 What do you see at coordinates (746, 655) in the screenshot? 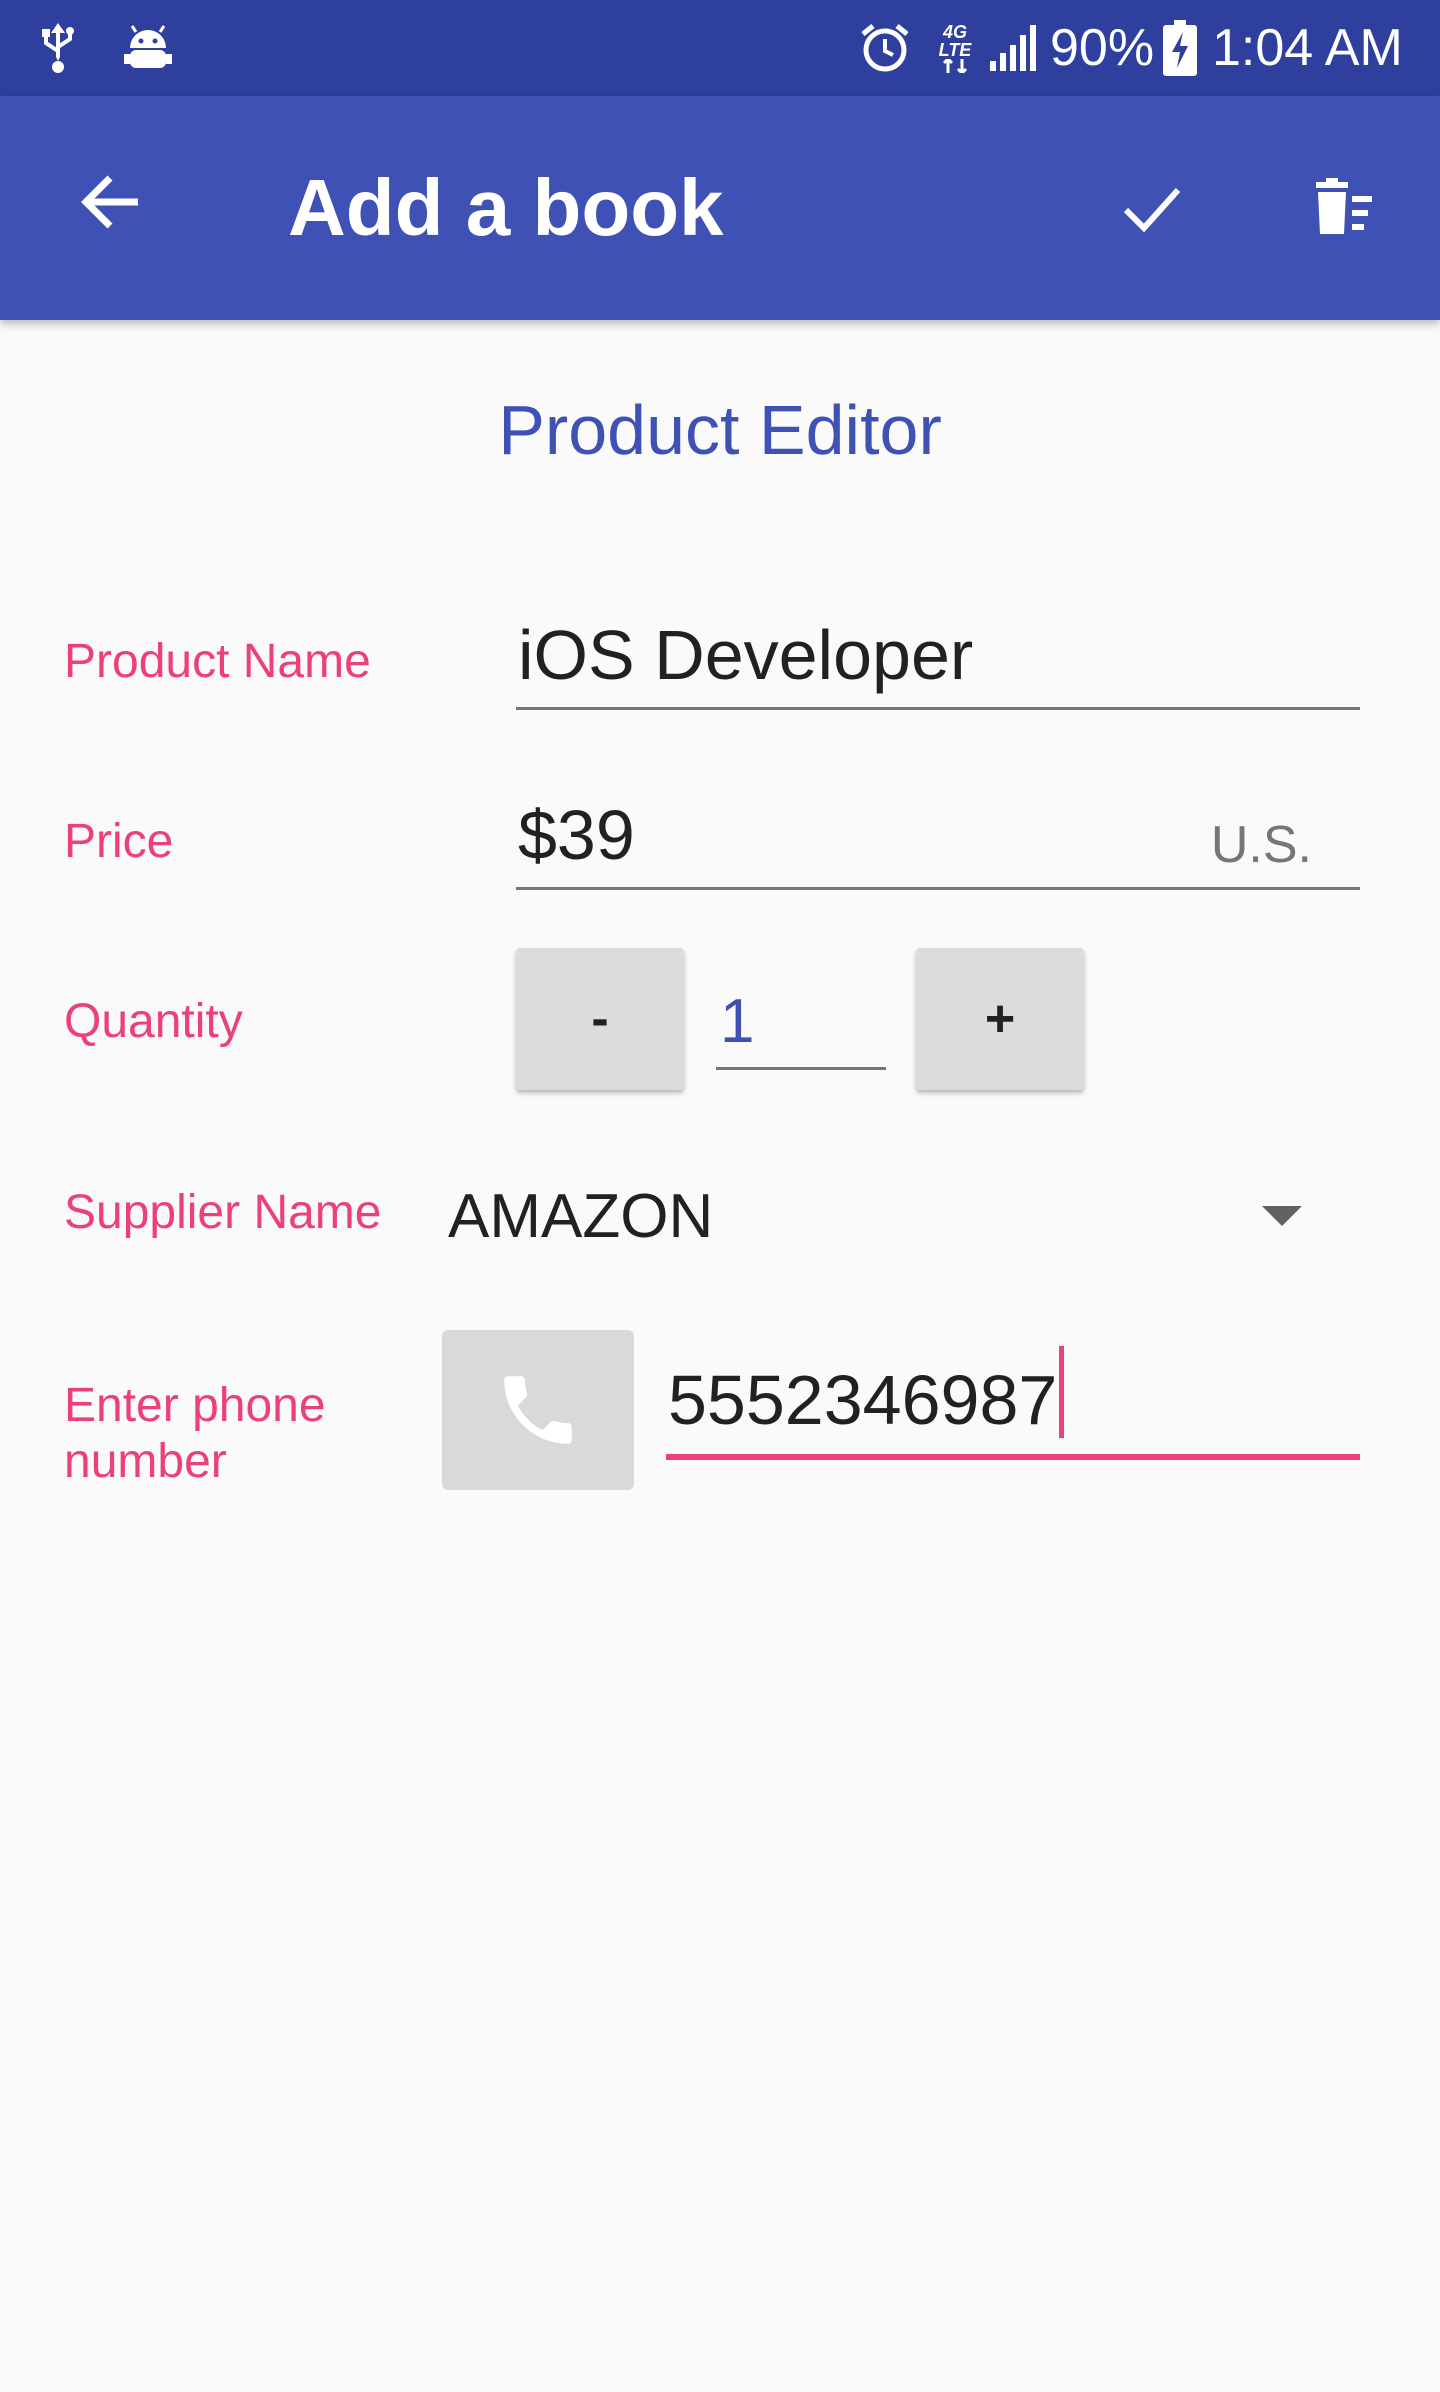
I see `product-name-value: iOS Developer` at bounding box center [746, 655].